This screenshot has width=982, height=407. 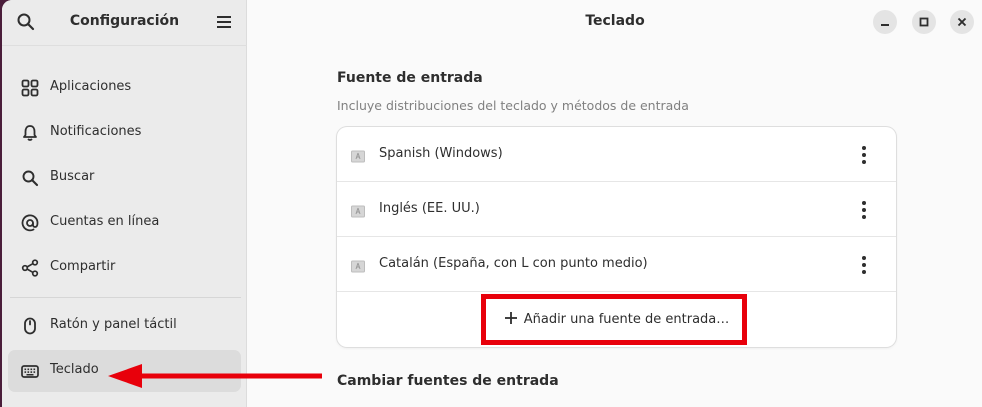 I want to click on minimize-button, so click(x=885, y=22).